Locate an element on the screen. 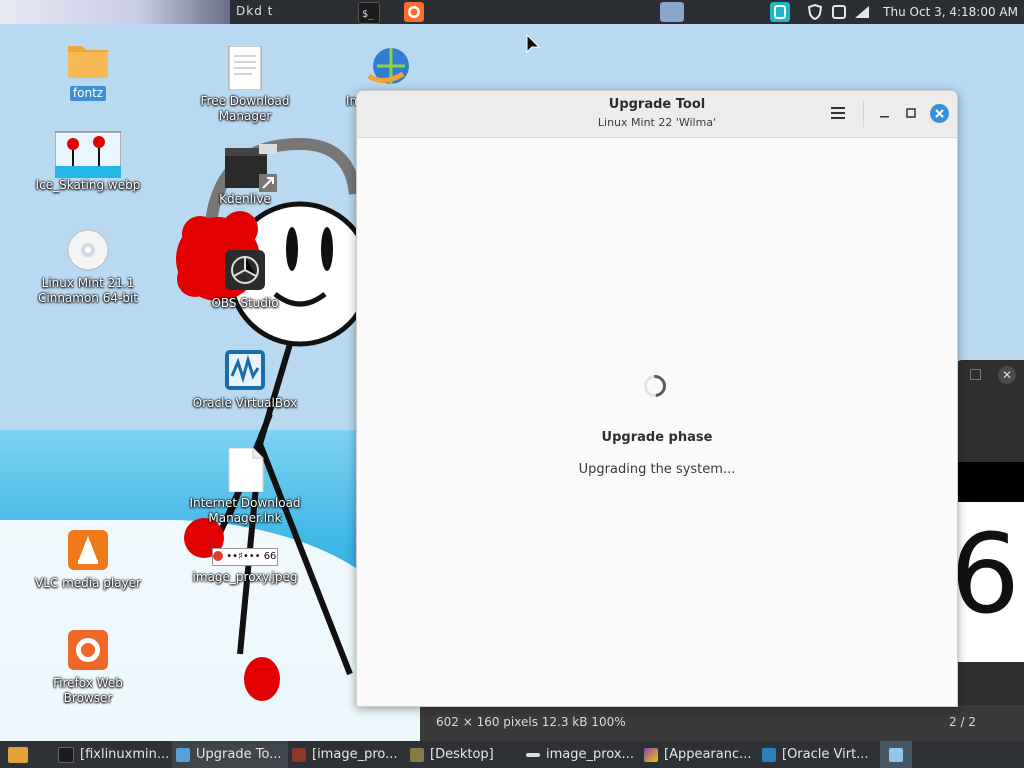  desktop-icon-vlc: VLC media player is located at coordinates (88, 559).